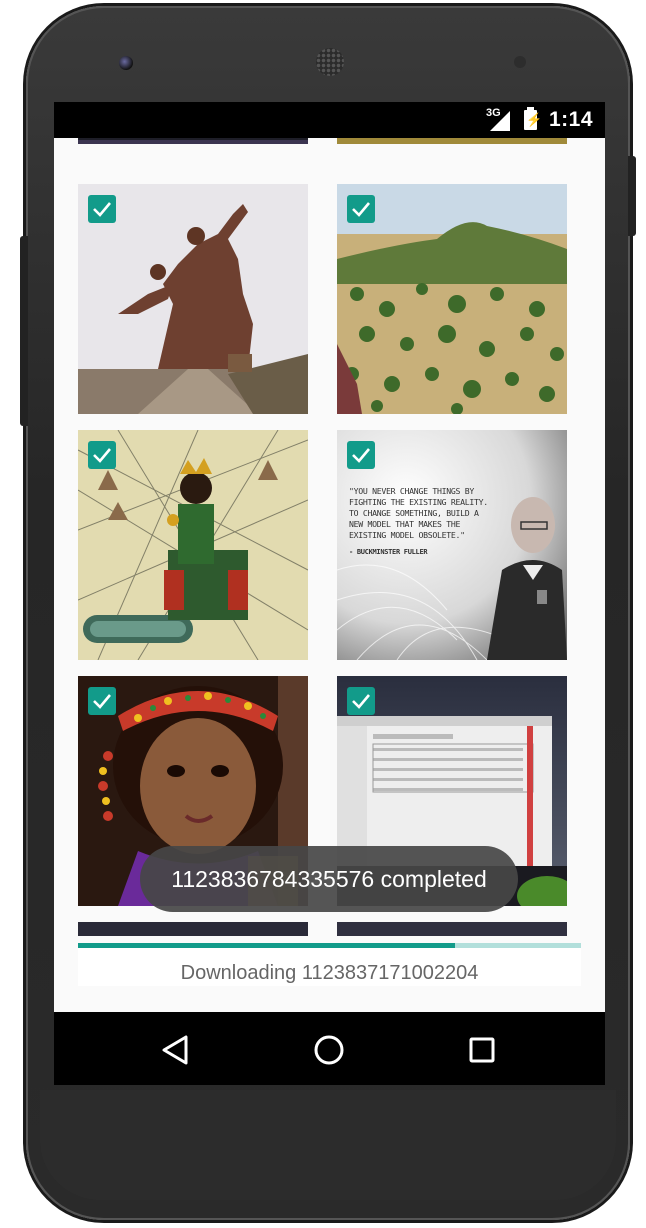 Image resolution: width=646 pixels, height=1228 pixels. Describe the element at coordinates (329, 879) in the screenshot. I see `toast-message: 1123836784335576 completed` at that location.